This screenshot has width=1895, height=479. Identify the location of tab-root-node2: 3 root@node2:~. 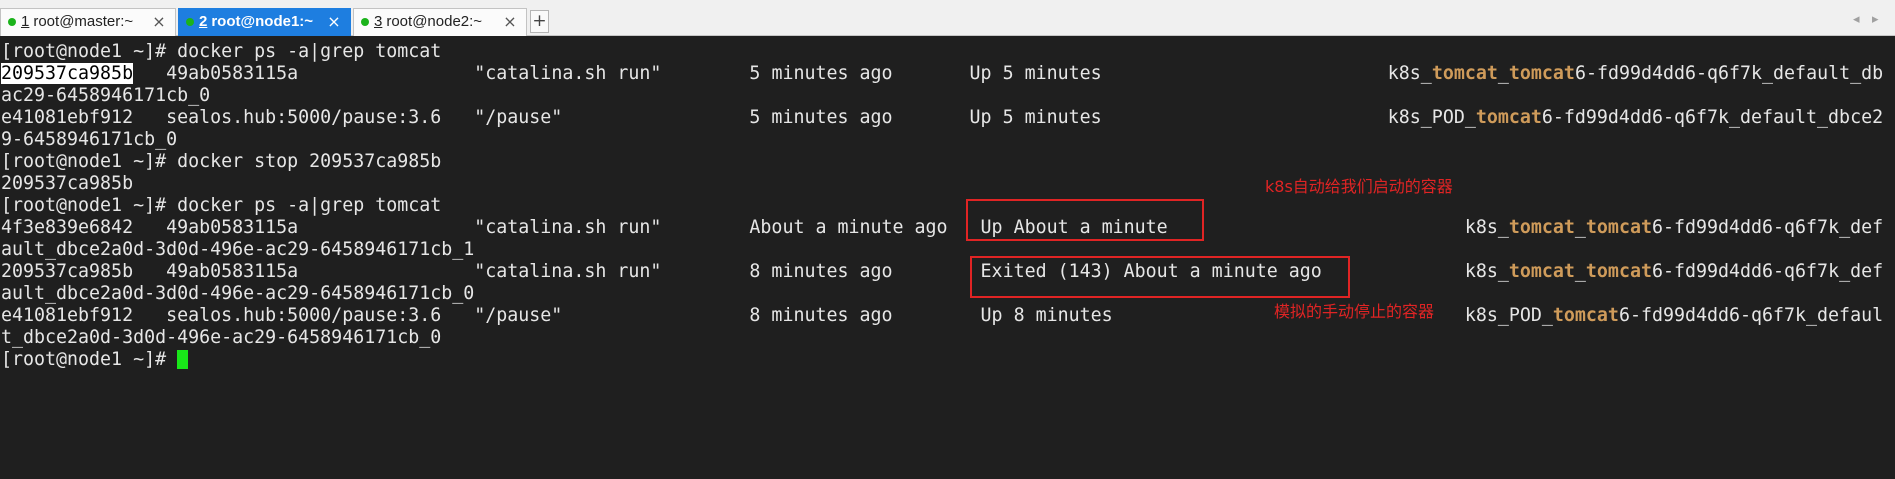
(440, 22).